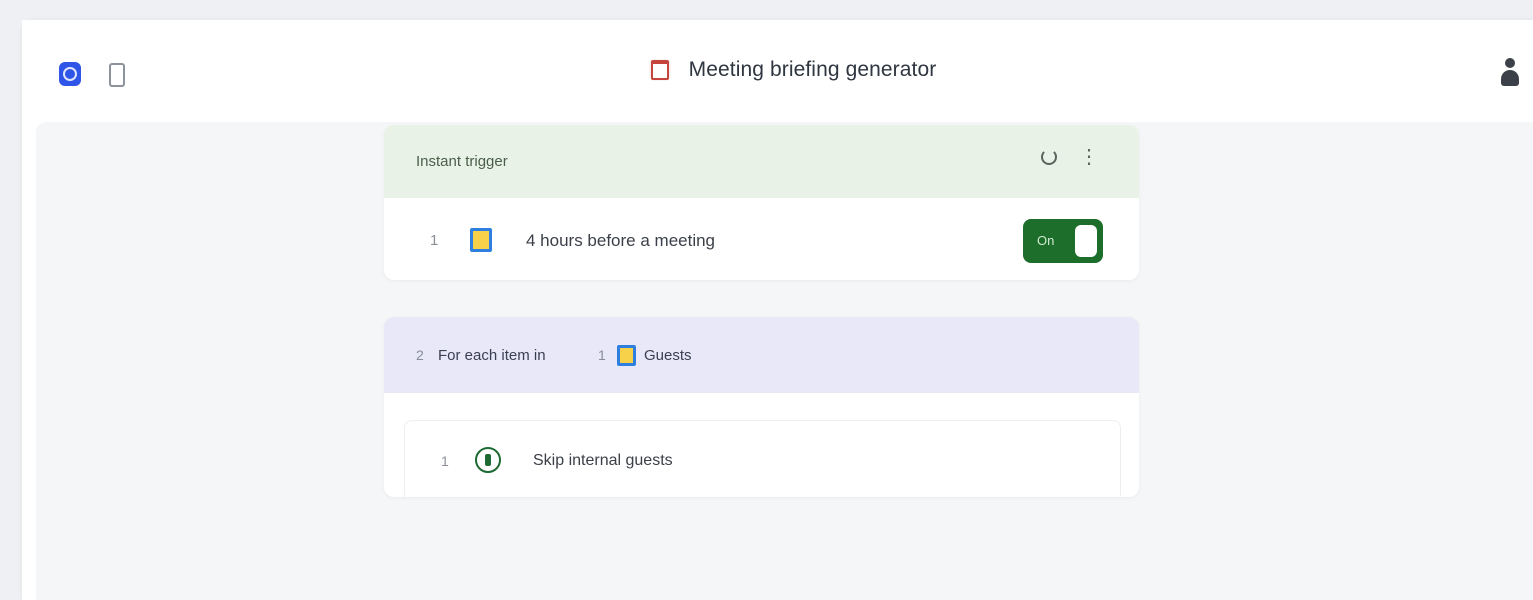 The width and height of the screenshot is (1533, 600). I want to click on filter-icon, so click(488, 460).